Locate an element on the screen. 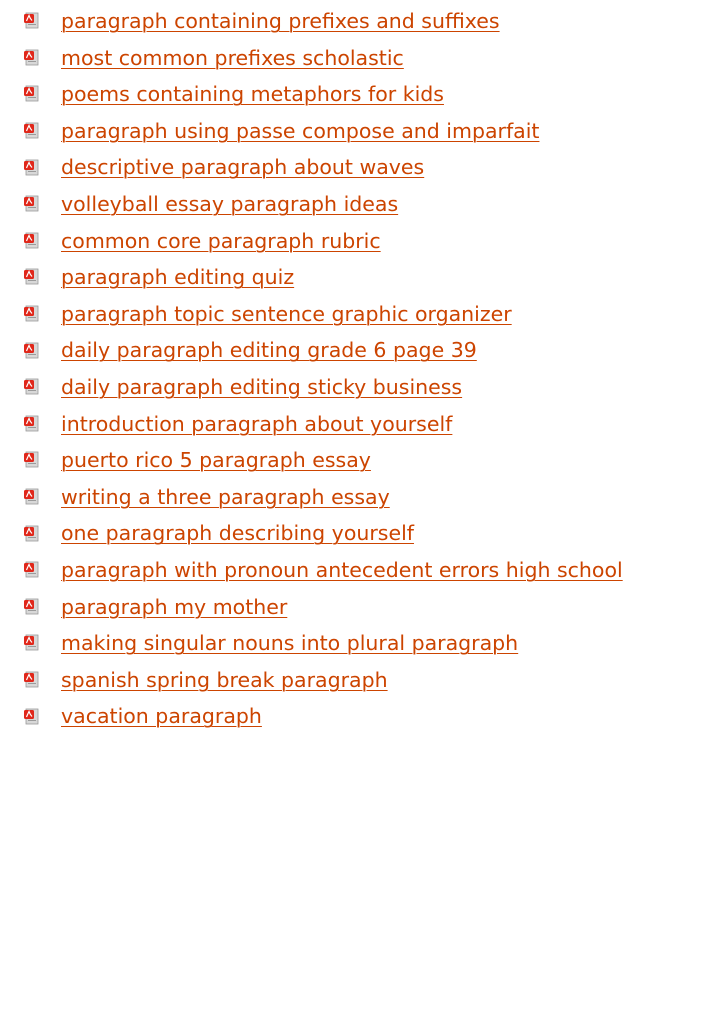 The height and width of the screenshot is (1028, 703). list-item: common core paragraph rubric is located at coordinates (351, 241).